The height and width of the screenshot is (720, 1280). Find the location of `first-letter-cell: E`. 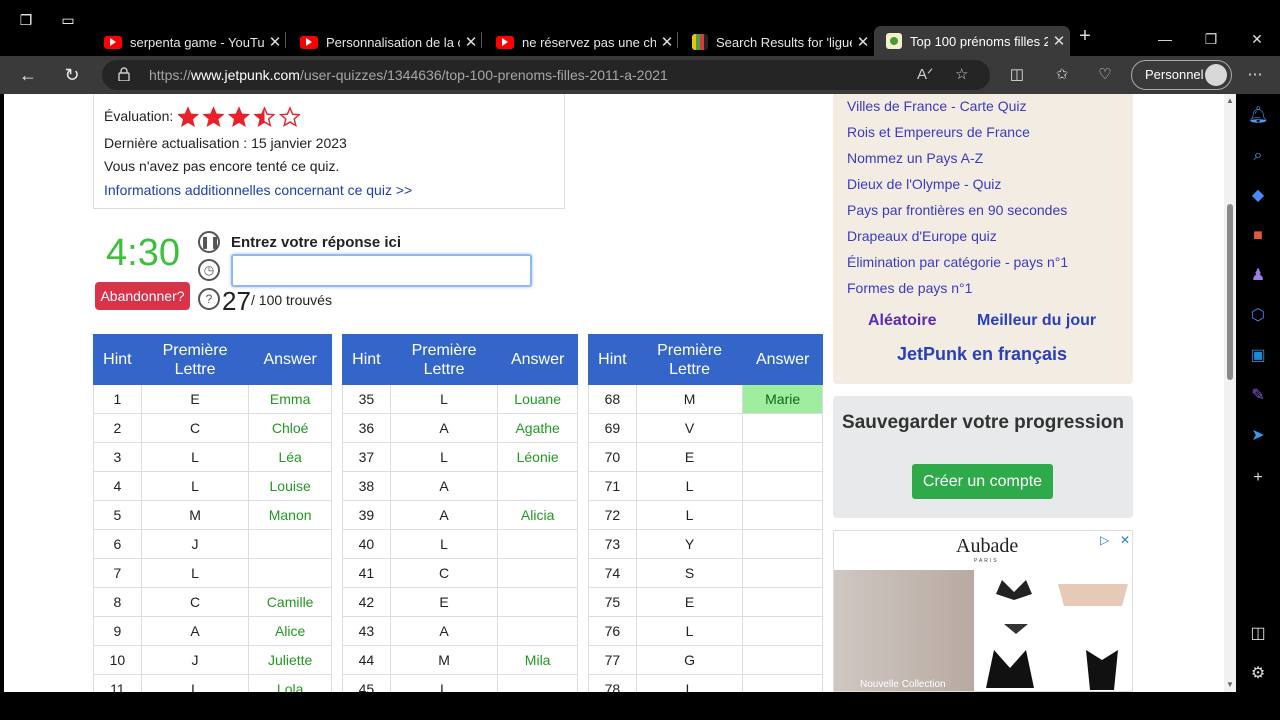

first-letter-cell: E is located at coordinates (444, 602).